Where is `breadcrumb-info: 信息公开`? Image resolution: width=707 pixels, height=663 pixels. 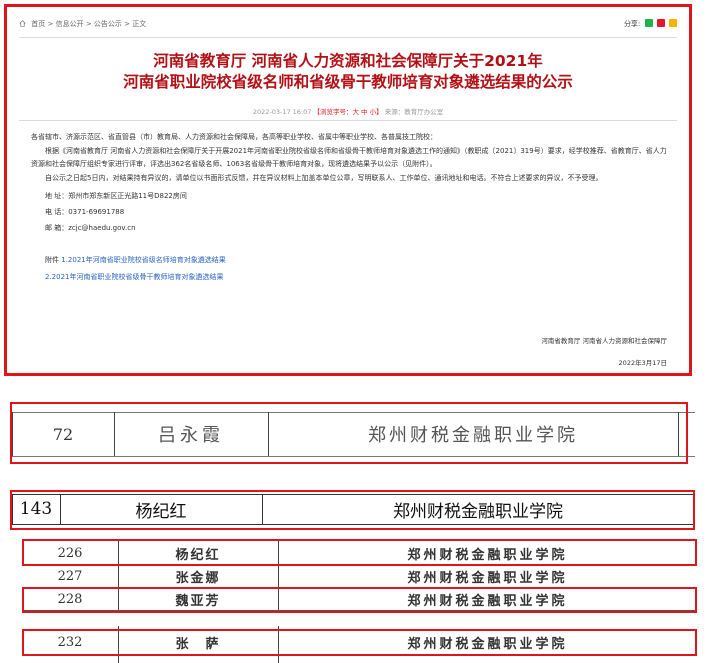 breadcrumb-info: 信息公开 is located at coordinates (70, 24).